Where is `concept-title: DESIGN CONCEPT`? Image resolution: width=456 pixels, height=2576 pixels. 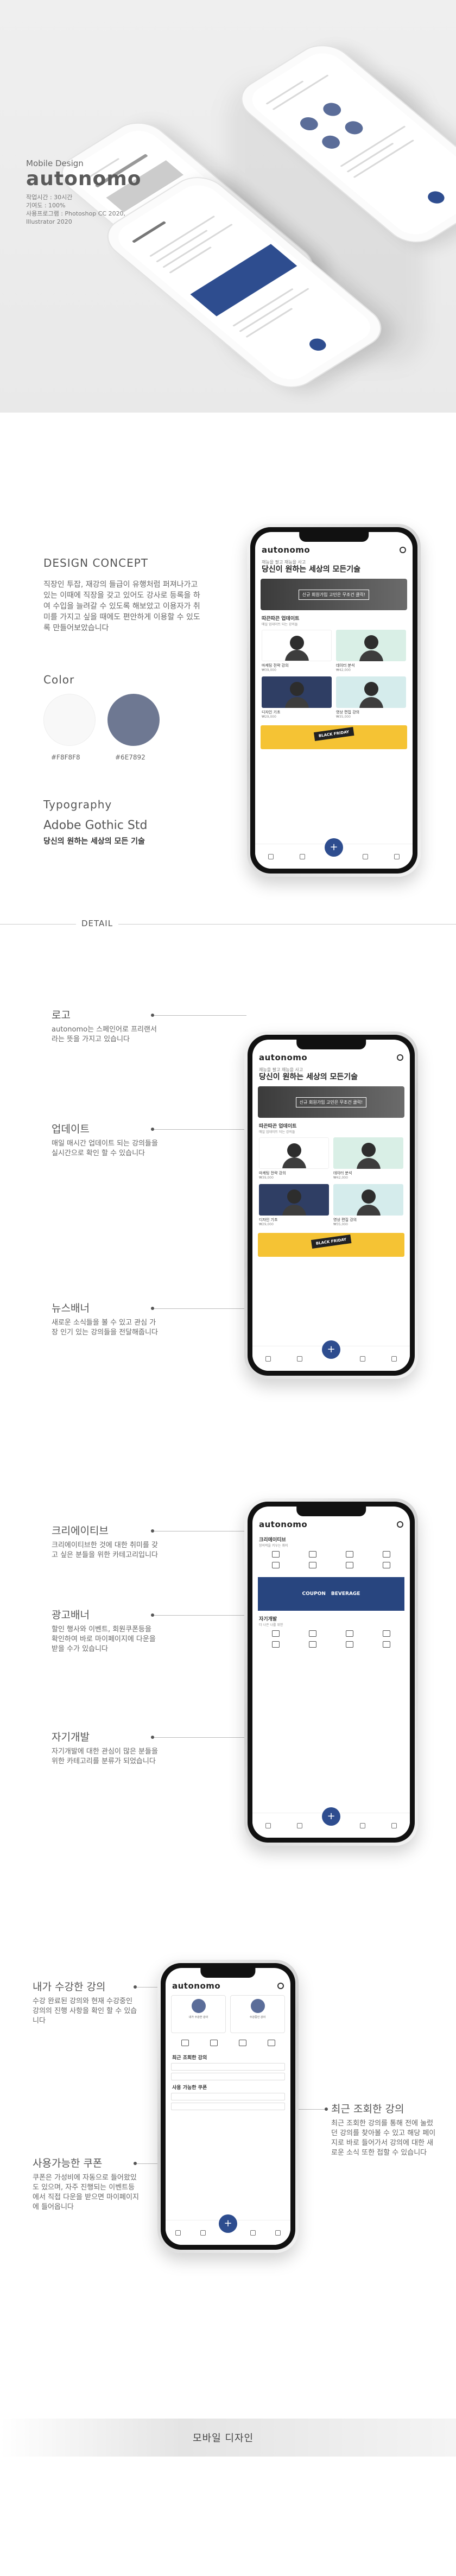 concept-title: DESIGN CONCEPT is located at coordinates (95, 562).